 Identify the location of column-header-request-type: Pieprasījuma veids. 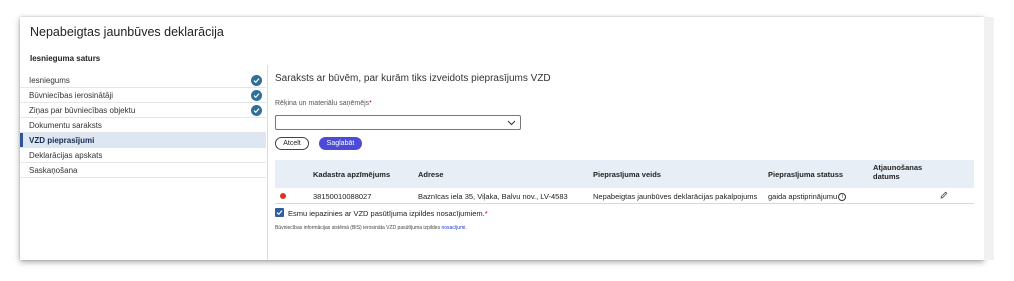
(627, 174).